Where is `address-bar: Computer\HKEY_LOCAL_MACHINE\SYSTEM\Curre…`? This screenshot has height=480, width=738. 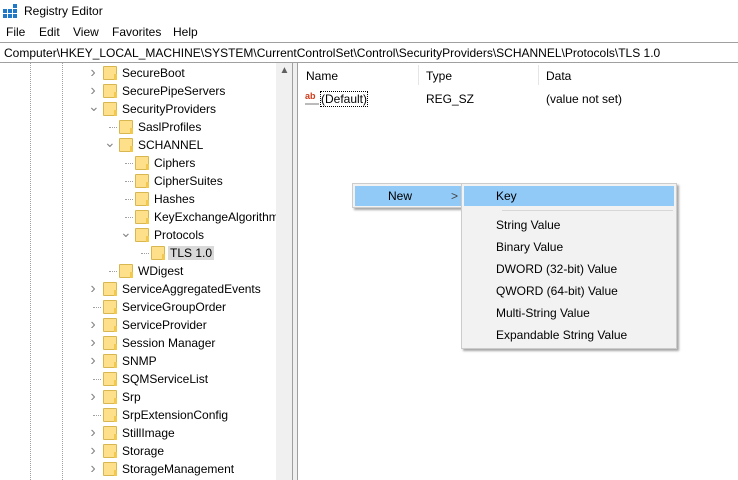
address-bar: Computer\HKEY_LOCAL_MACHINE\SYSTEM\Curre… is located at coordinates (369, 52).